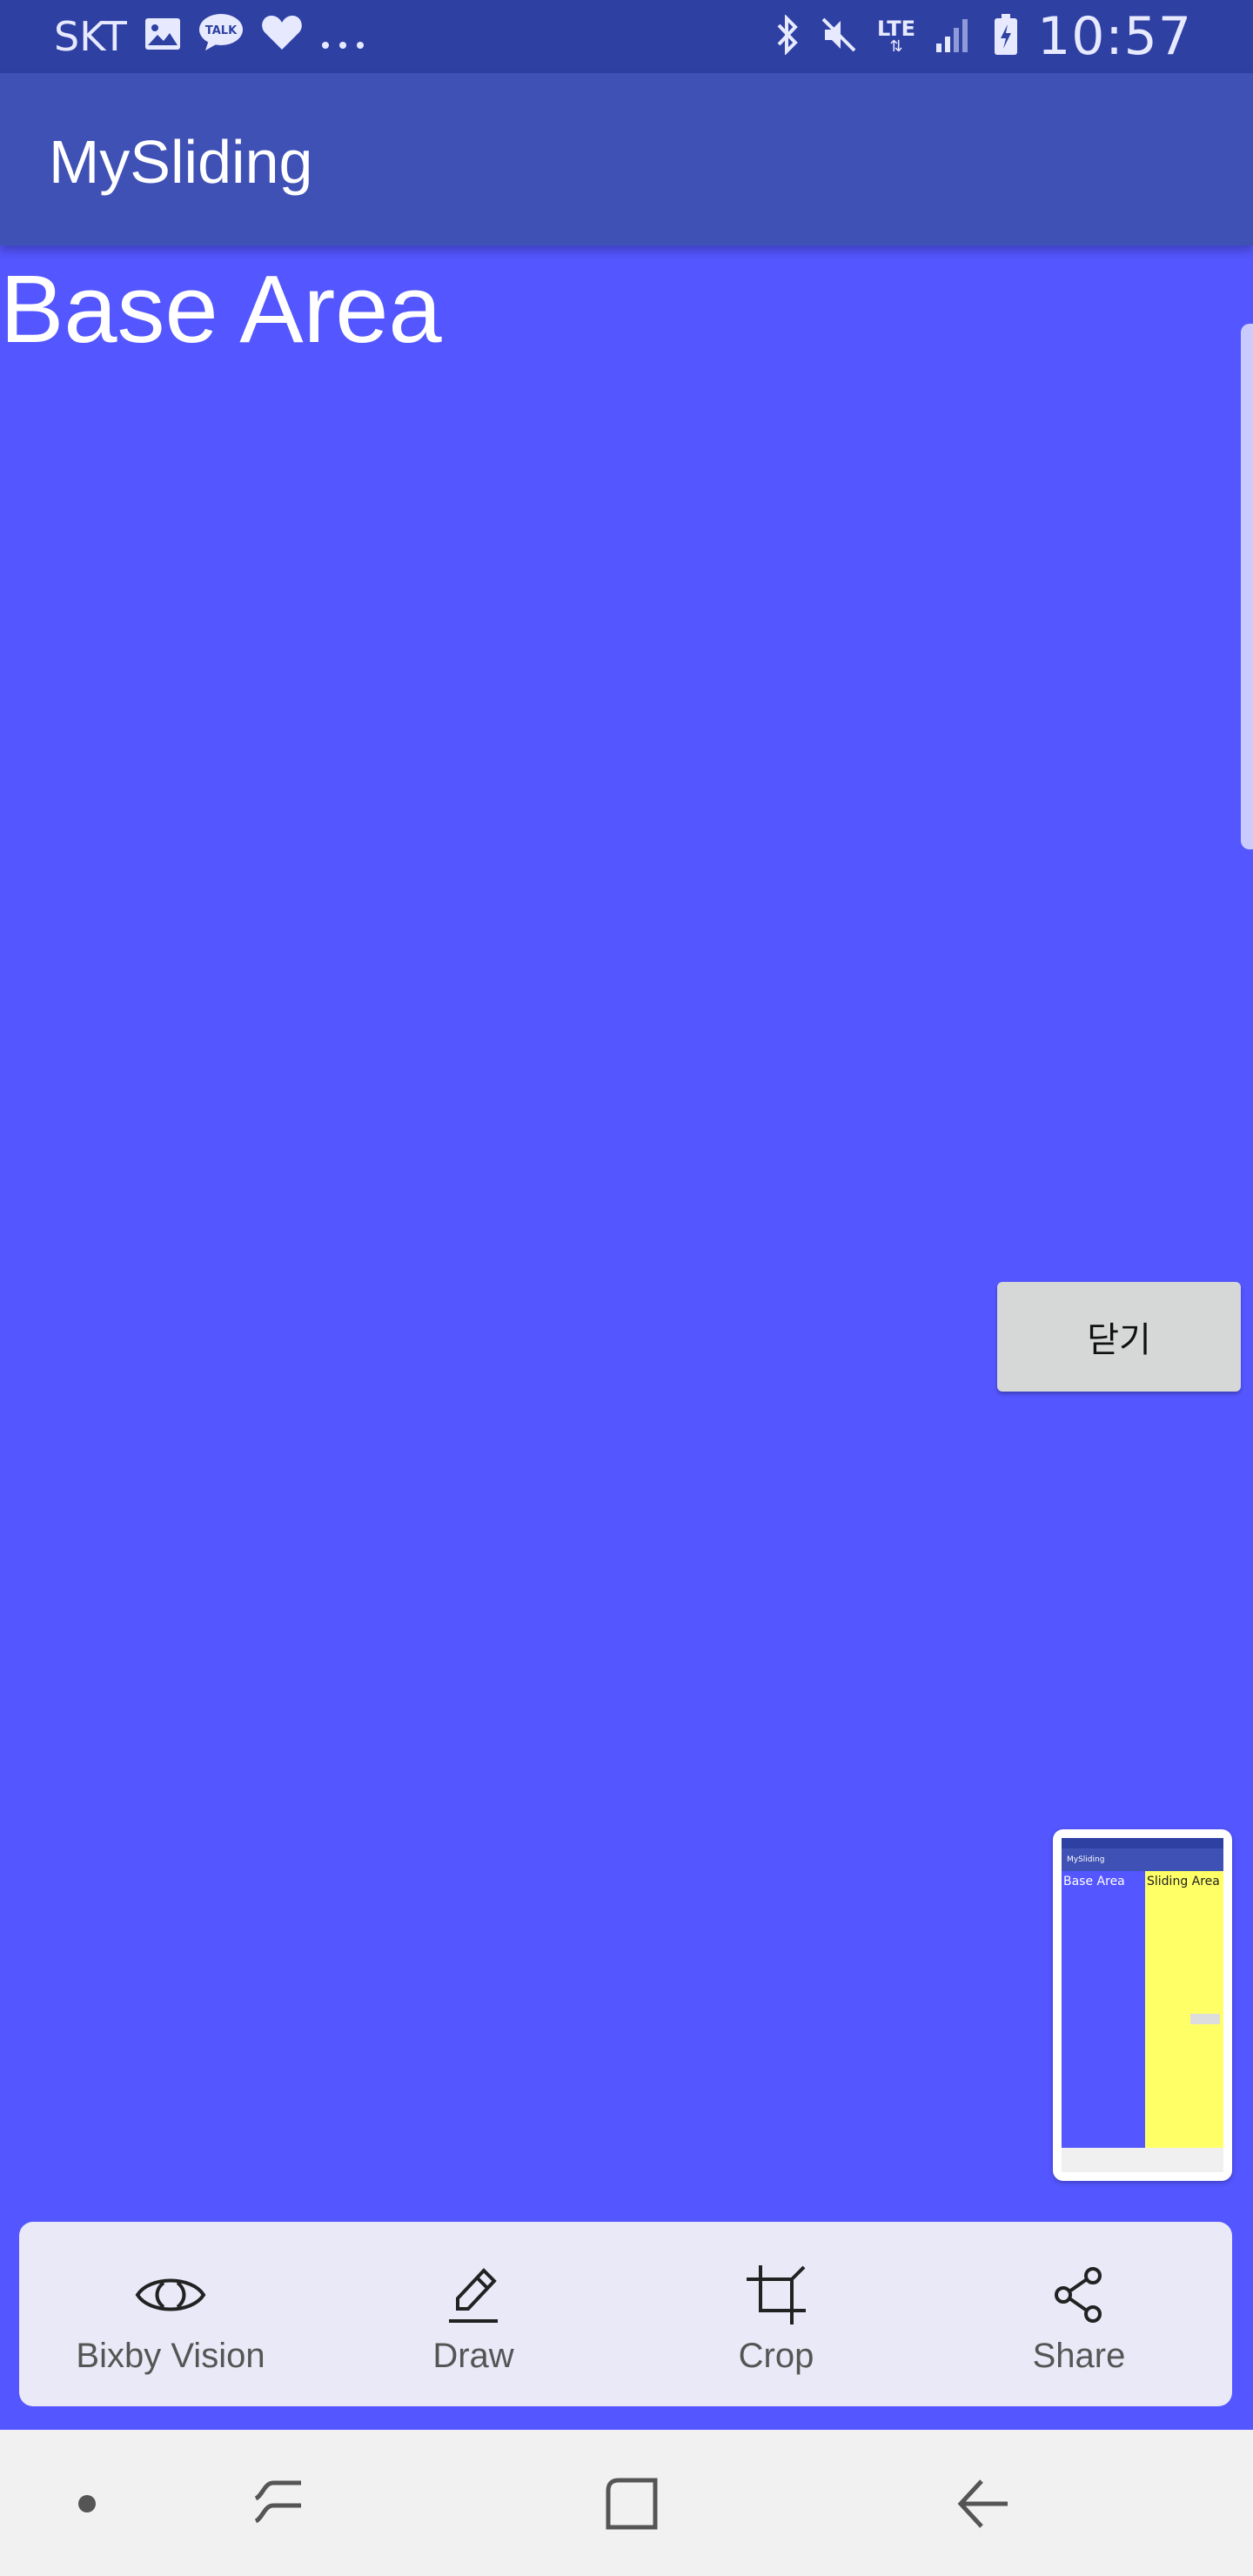 The image size is (1253, 2576). I want to click on thumbnail-app-title: MySliding, so click(1142, 1860).